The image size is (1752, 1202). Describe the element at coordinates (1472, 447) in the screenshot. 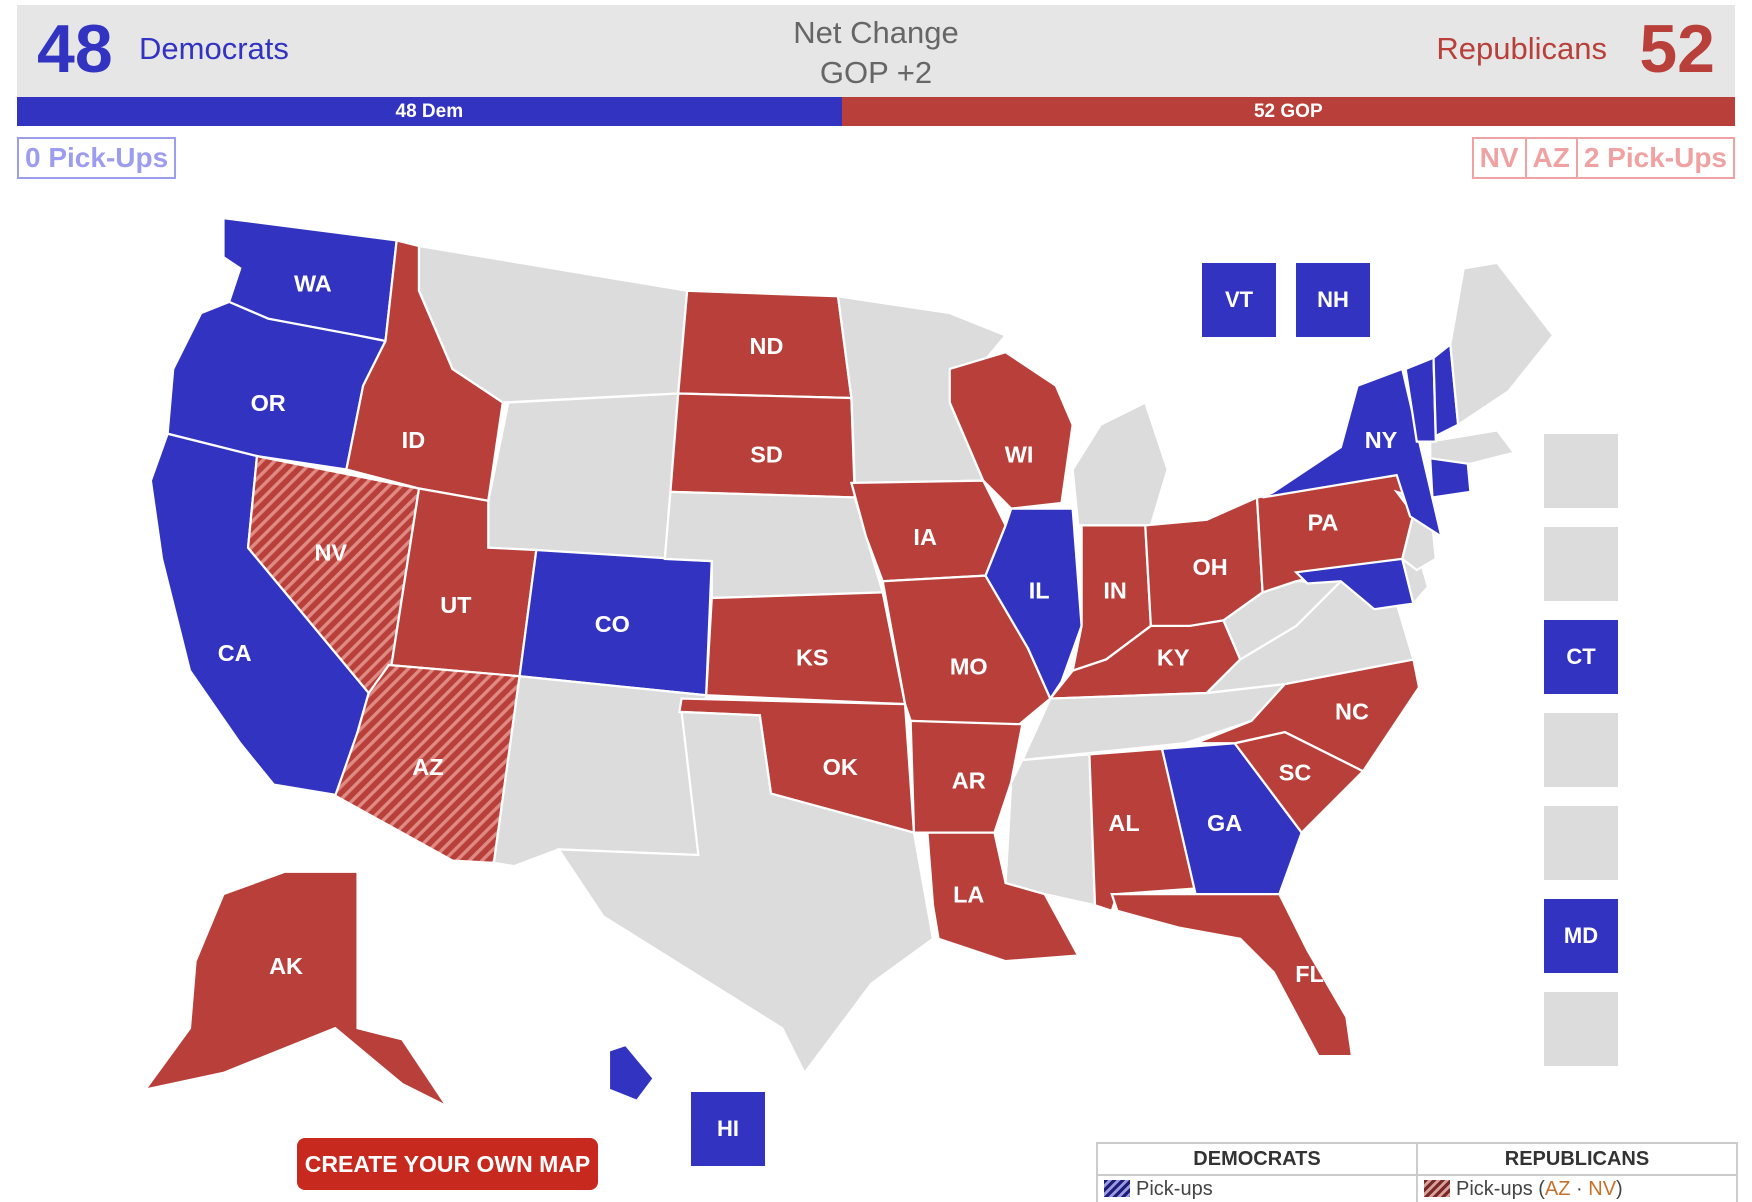

I see `state-ma` at that location.